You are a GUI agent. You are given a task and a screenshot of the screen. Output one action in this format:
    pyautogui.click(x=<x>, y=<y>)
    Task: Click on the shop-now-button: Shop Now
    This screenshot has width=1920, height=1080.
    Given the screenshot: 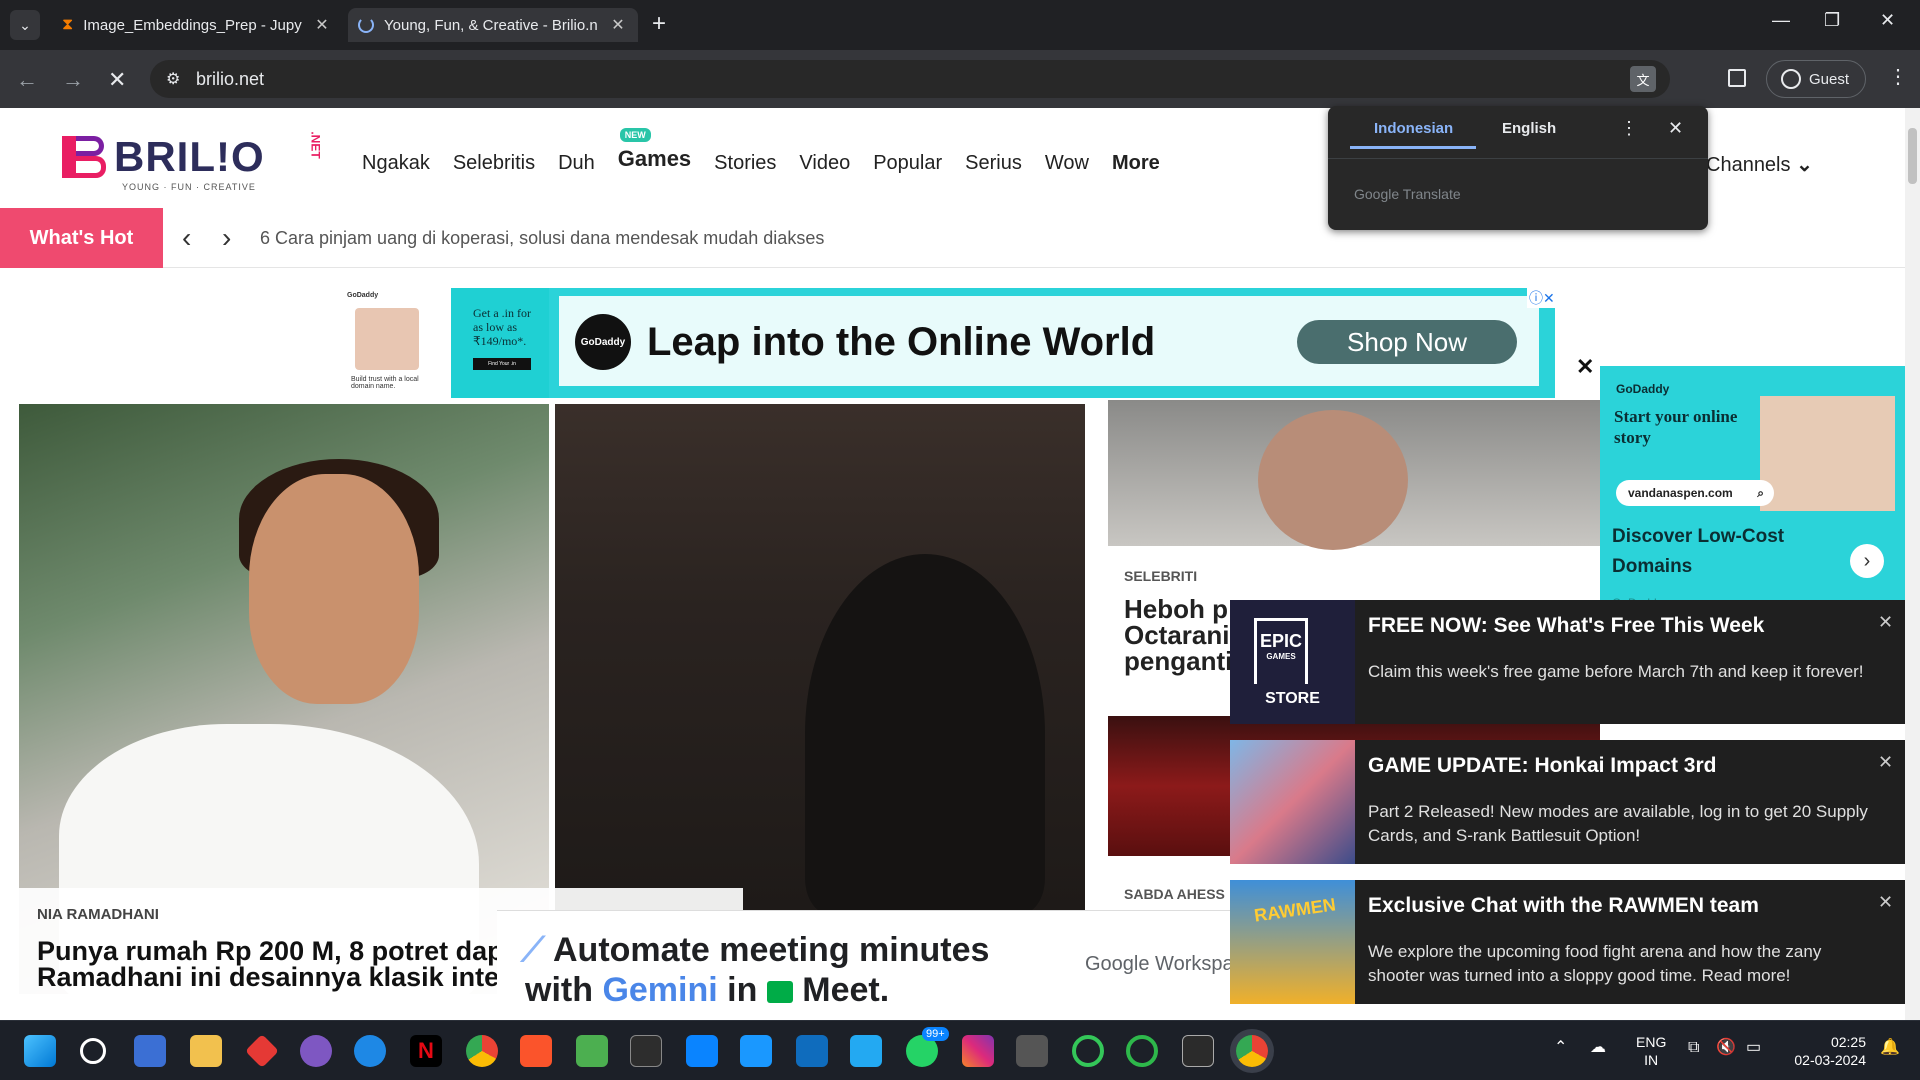 What is the action you would take?
    pyautogui.click(x=1407, y=342)
    